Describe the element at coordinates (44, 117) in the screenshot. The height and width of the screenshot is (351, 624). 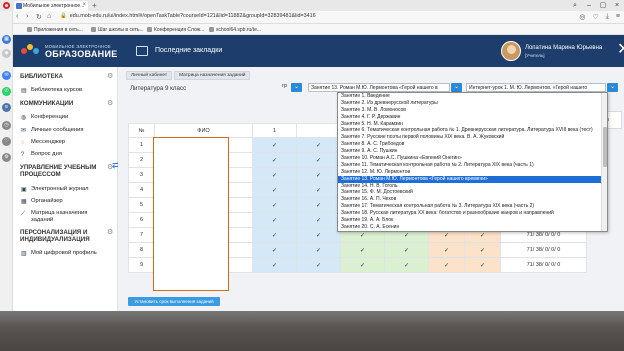
I see `nav-conferences: ◍ Конференции` at that location.